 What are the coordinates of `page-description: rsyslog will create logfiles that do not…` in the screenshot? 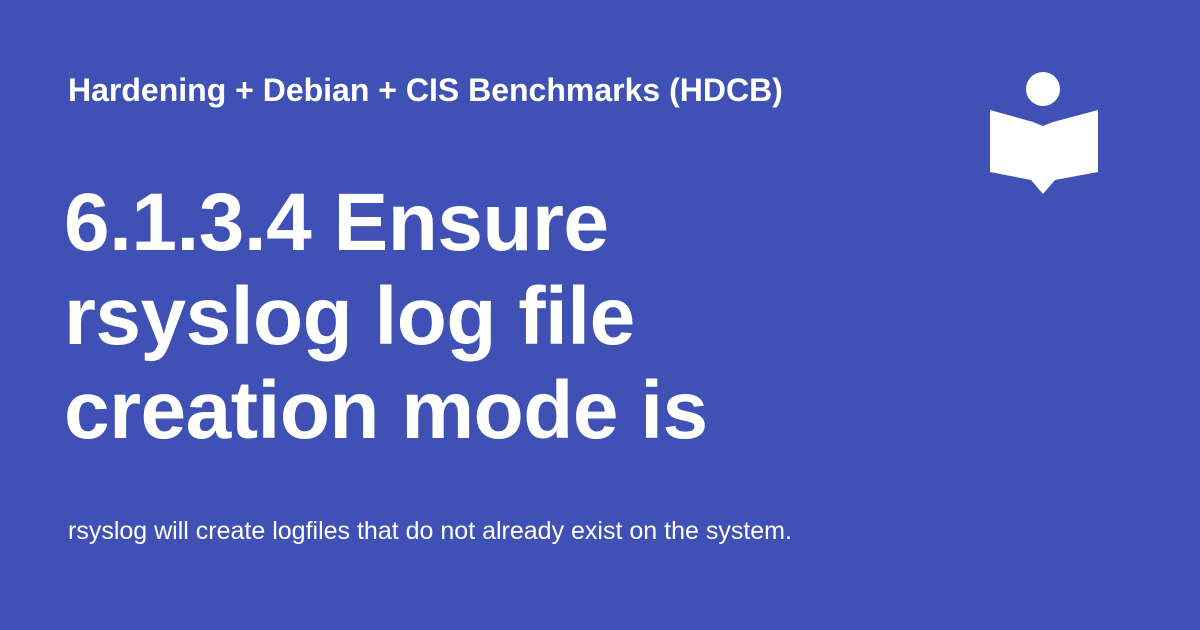 It's located at (430, 531).